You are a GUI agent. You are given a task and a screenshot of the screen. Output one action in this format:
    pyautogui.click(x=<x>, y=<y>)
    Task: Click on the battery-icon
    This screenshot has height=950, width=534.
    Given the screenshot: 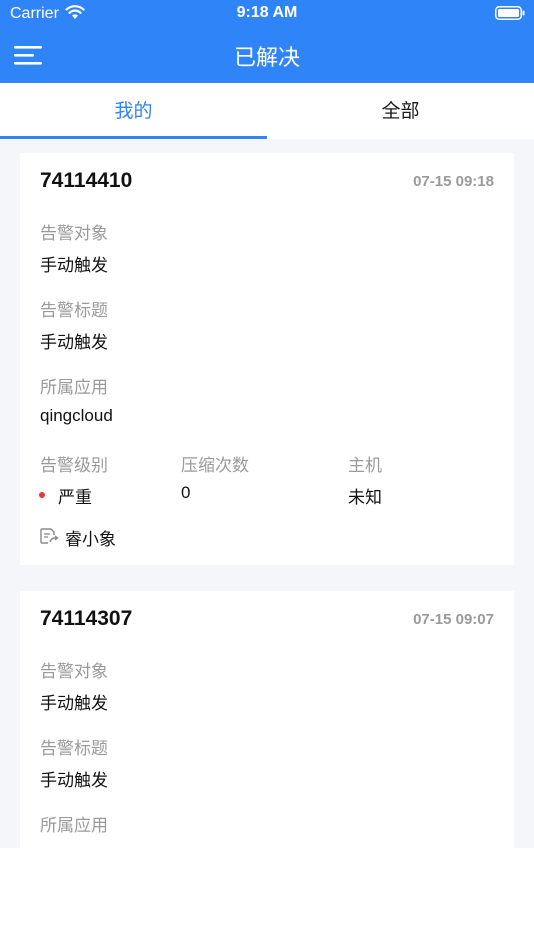 What is the action you would take?
    pyautogui.click(x=510, y=13)
    